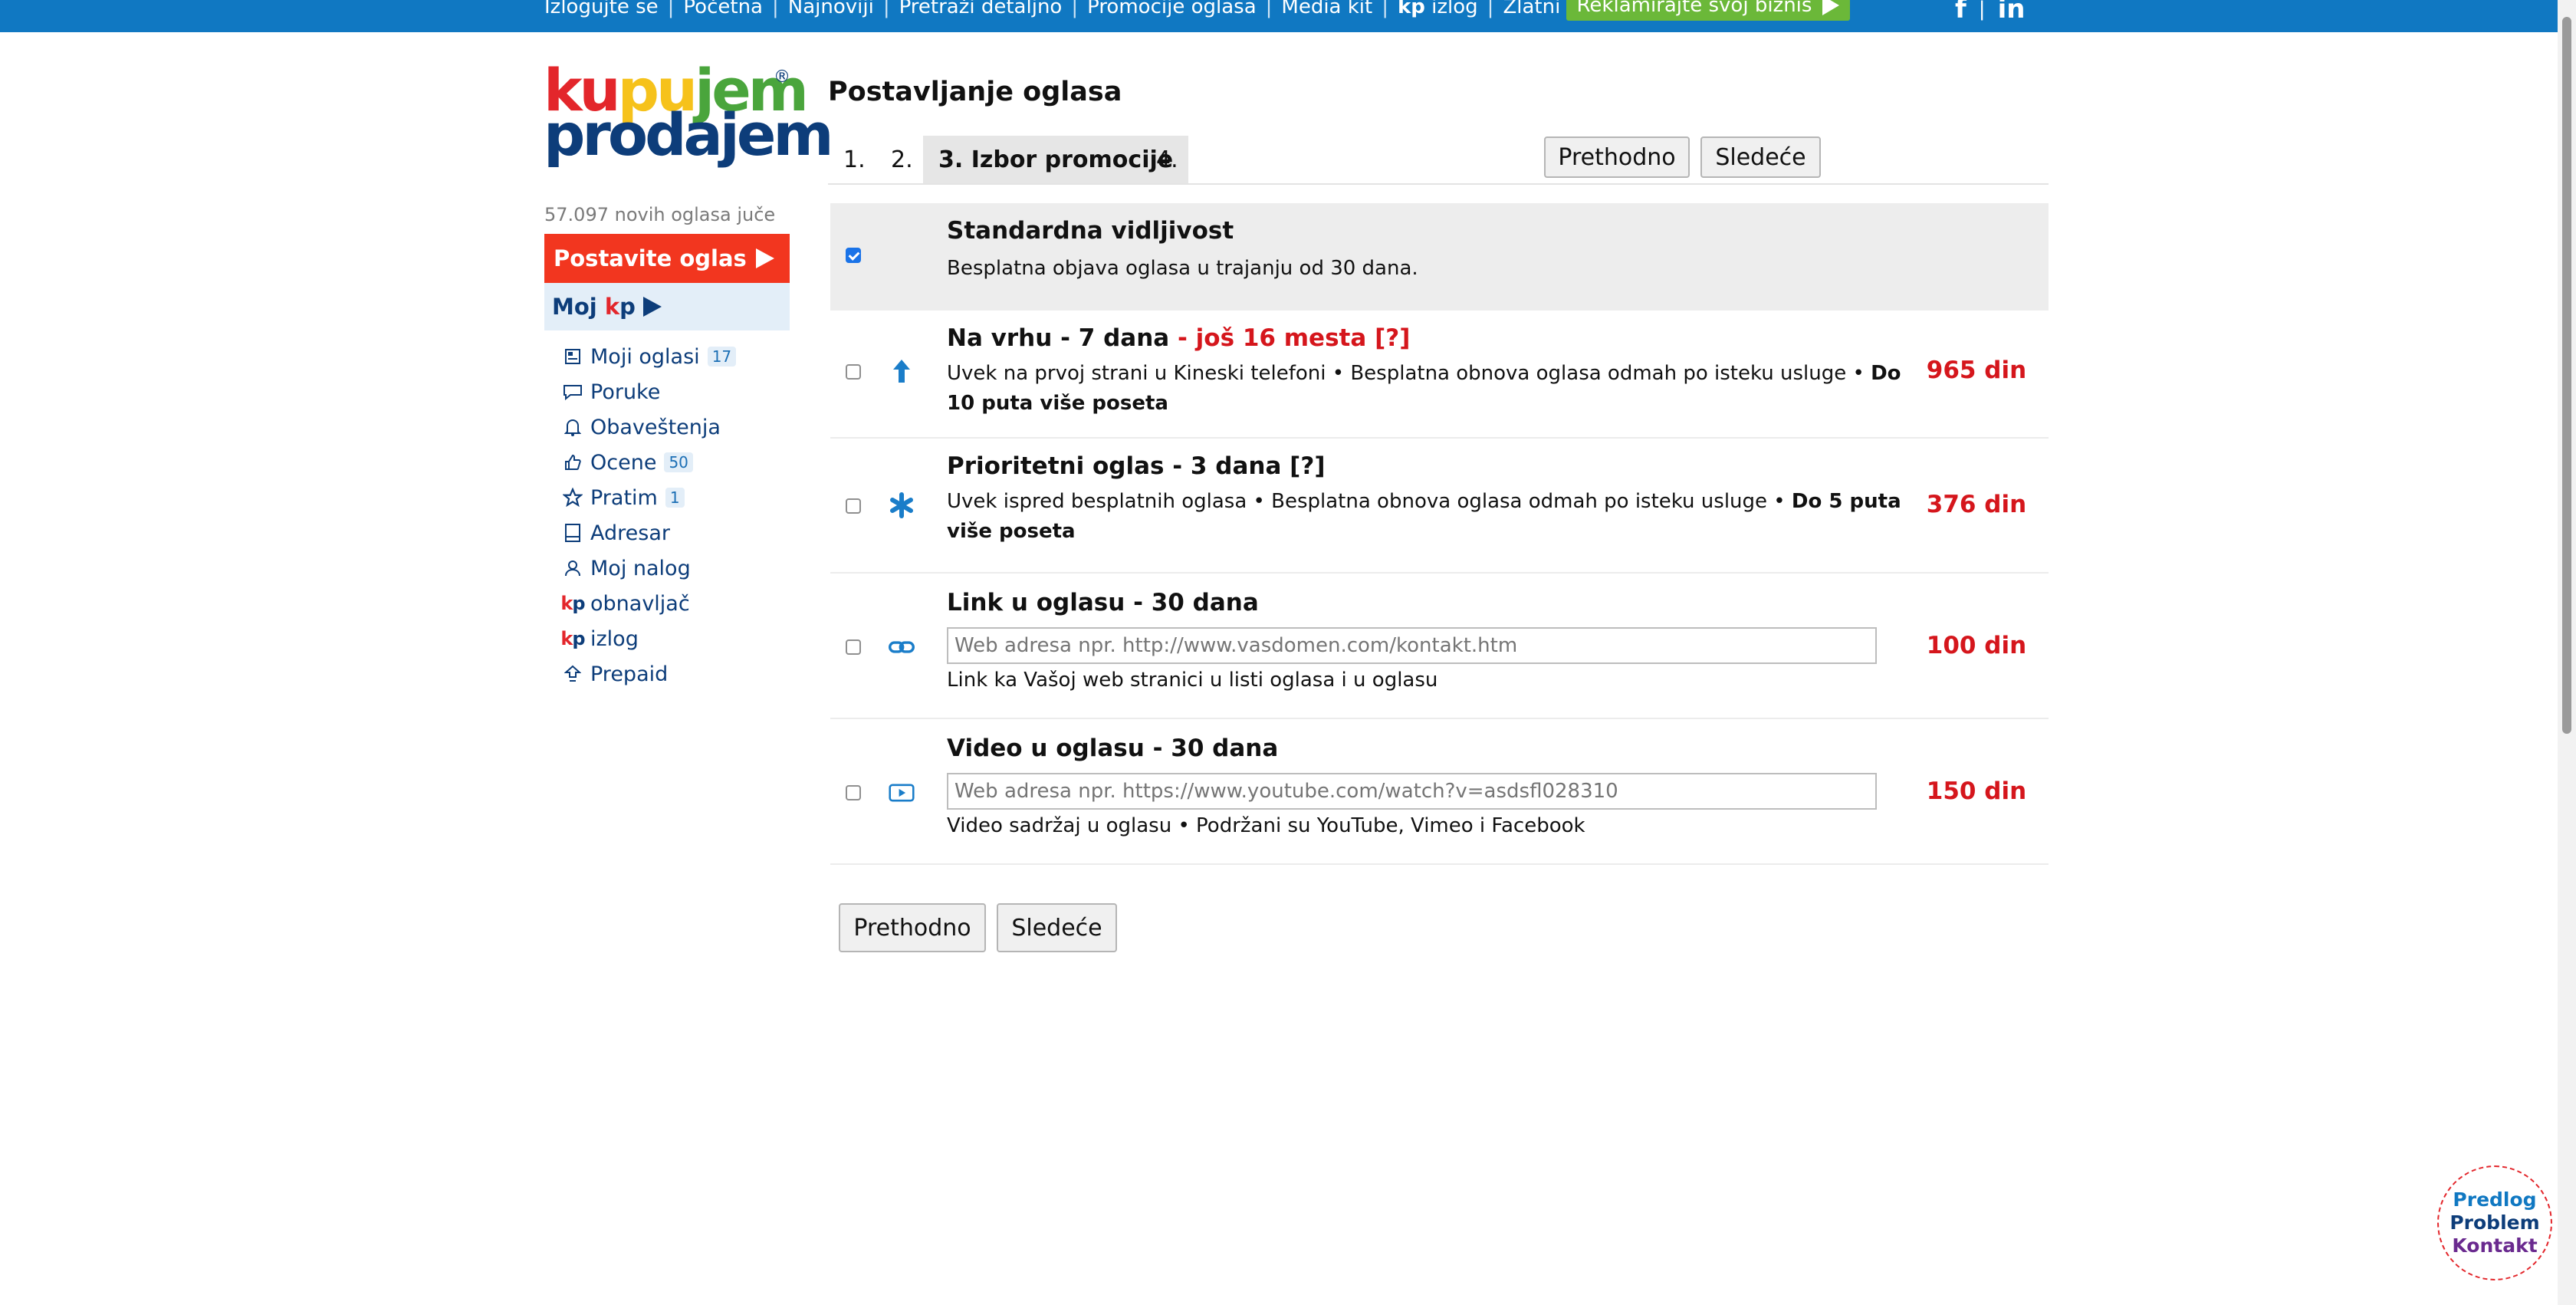  I want to click on nav-logout-link: Izlogujte se, so click(602, 9).